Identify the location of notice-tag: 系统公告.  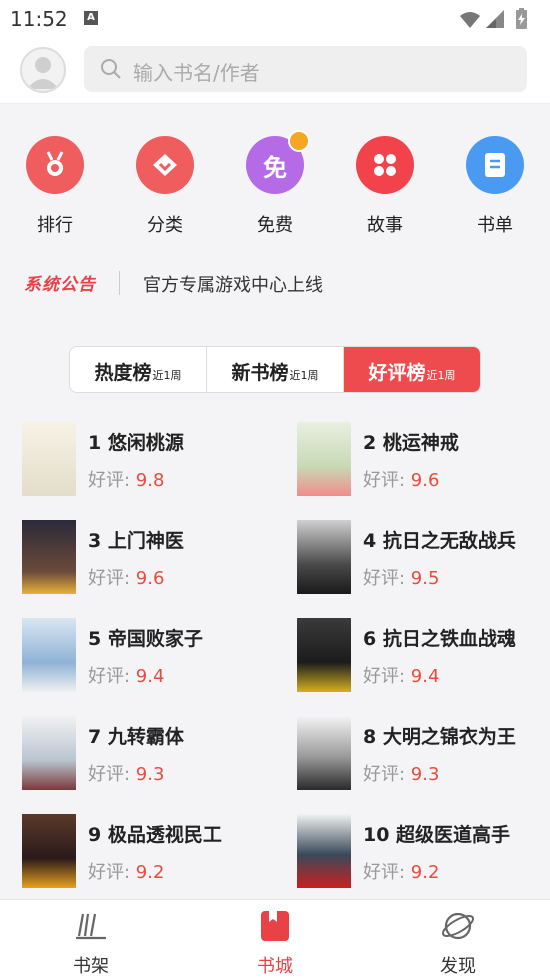
(60, 285).